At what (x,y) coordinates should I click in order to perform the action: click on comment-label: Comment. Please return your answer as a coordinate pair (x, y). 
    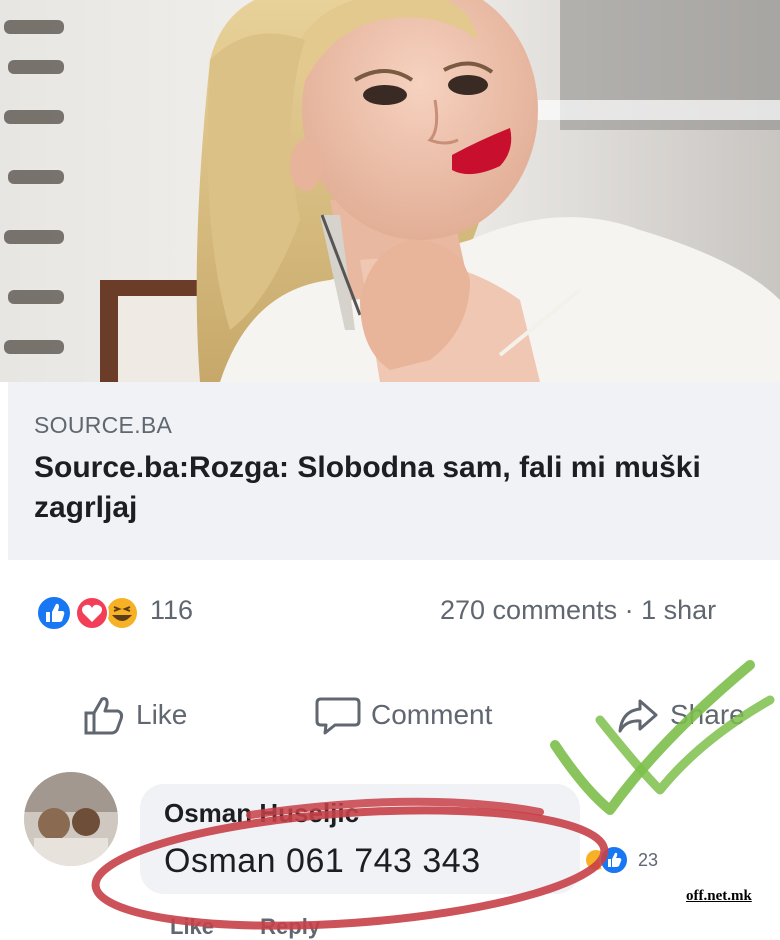
    Looking at the image, I should click on (432, 714).